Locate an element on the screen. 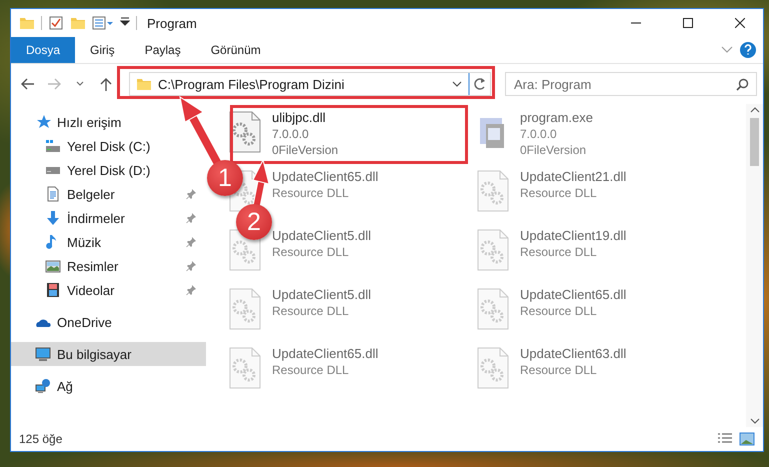 Image resolution: width=769 pixels, height=467 pixels. back-arrow-icon is located at coordinates (28, 84).